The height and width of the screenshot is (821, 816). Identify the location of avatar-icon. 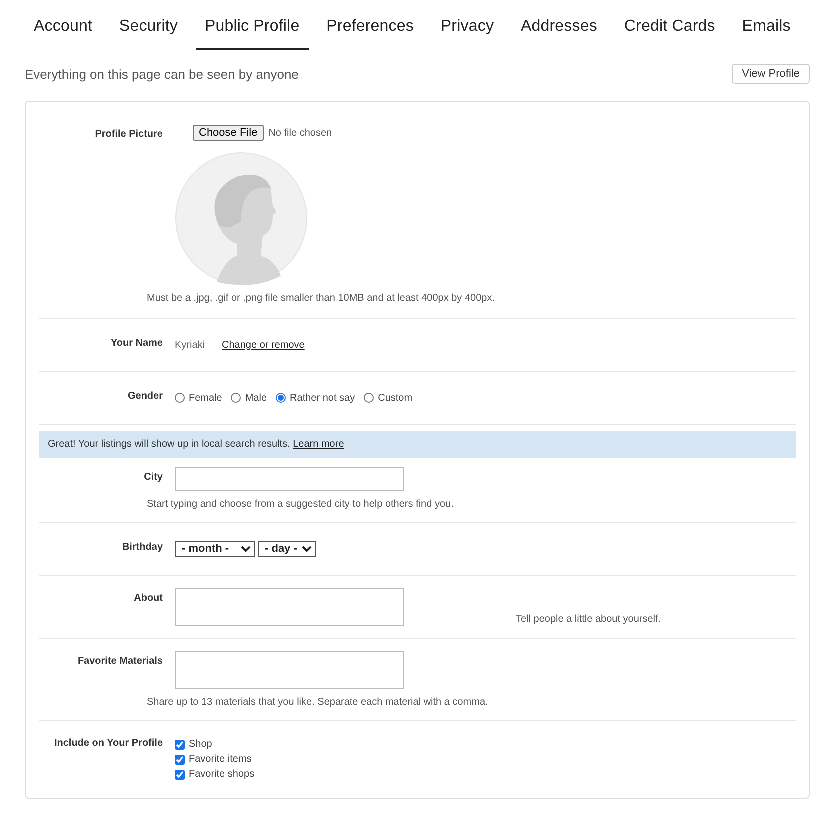
(241, 218).